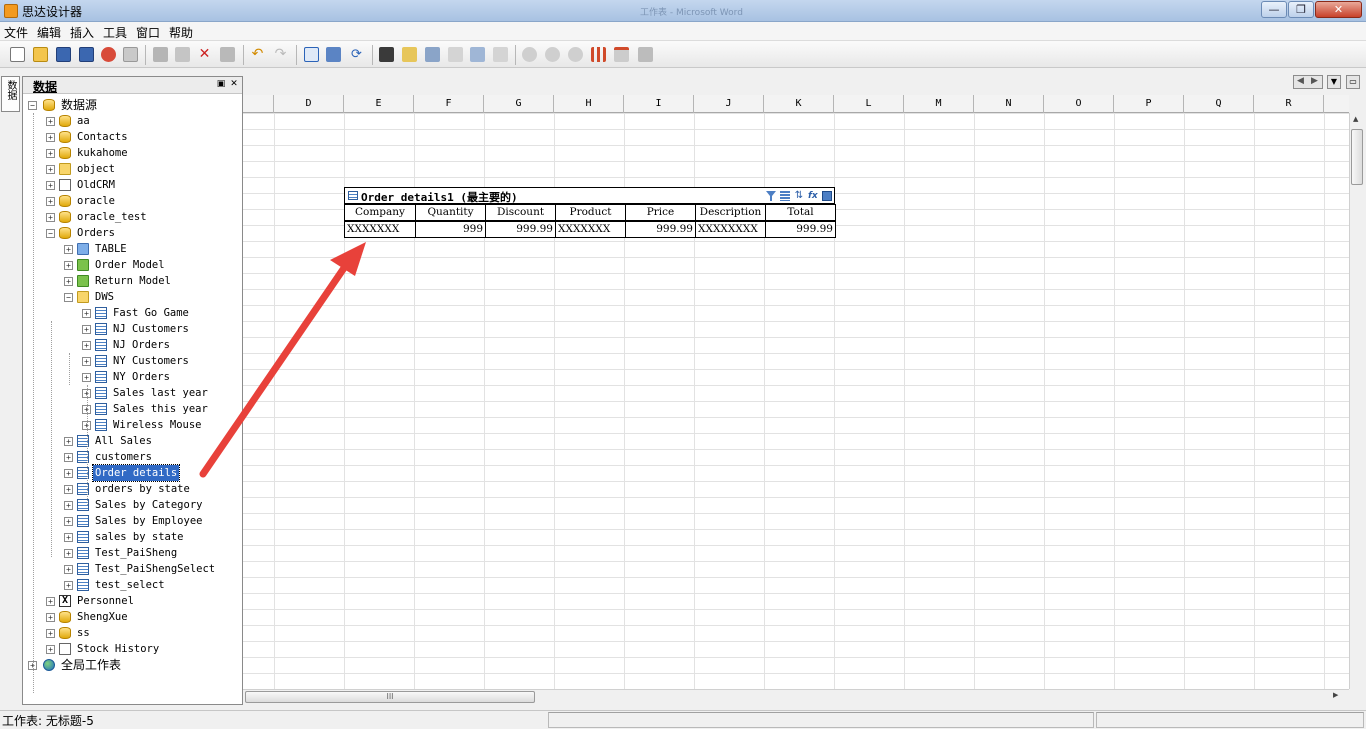 The width and height of the screenshot is (1366, 729). Describe the element at coordinates (379, 104) in the screenshot. I see `column-header: E` at that location.